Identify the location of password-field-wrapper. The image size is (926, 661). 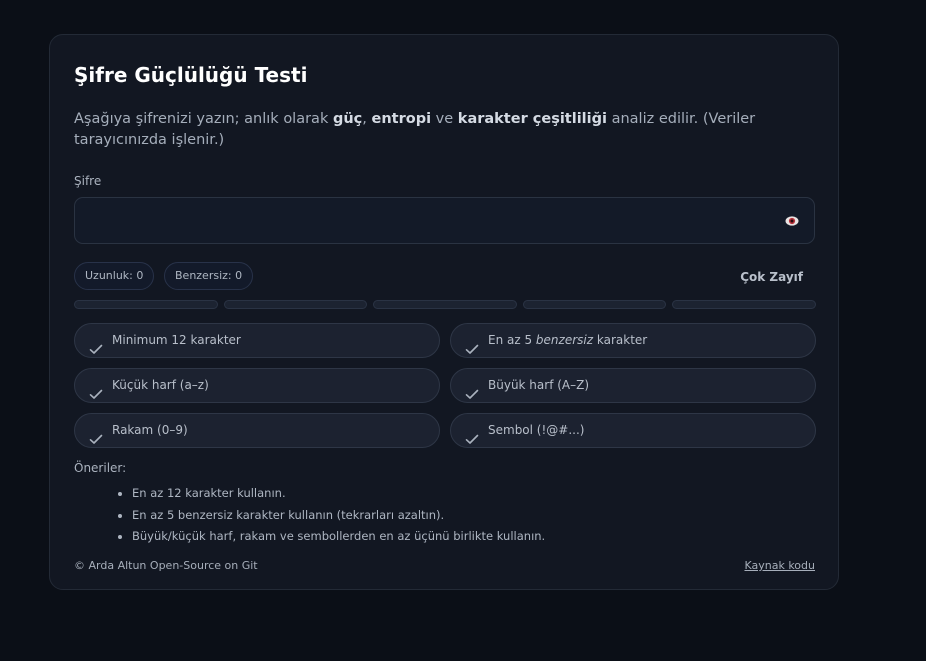
(444, 220).